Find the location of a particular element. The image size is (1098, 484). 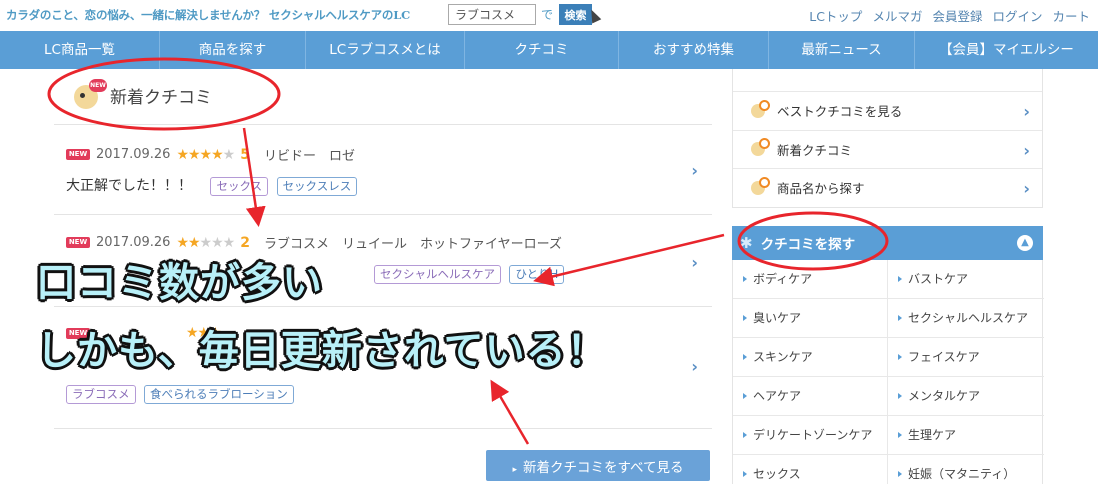

review-meta: NEW 2017.09.26 ★★★★★ 5 リビドー ロゼ is located at coordinates (210, 154).